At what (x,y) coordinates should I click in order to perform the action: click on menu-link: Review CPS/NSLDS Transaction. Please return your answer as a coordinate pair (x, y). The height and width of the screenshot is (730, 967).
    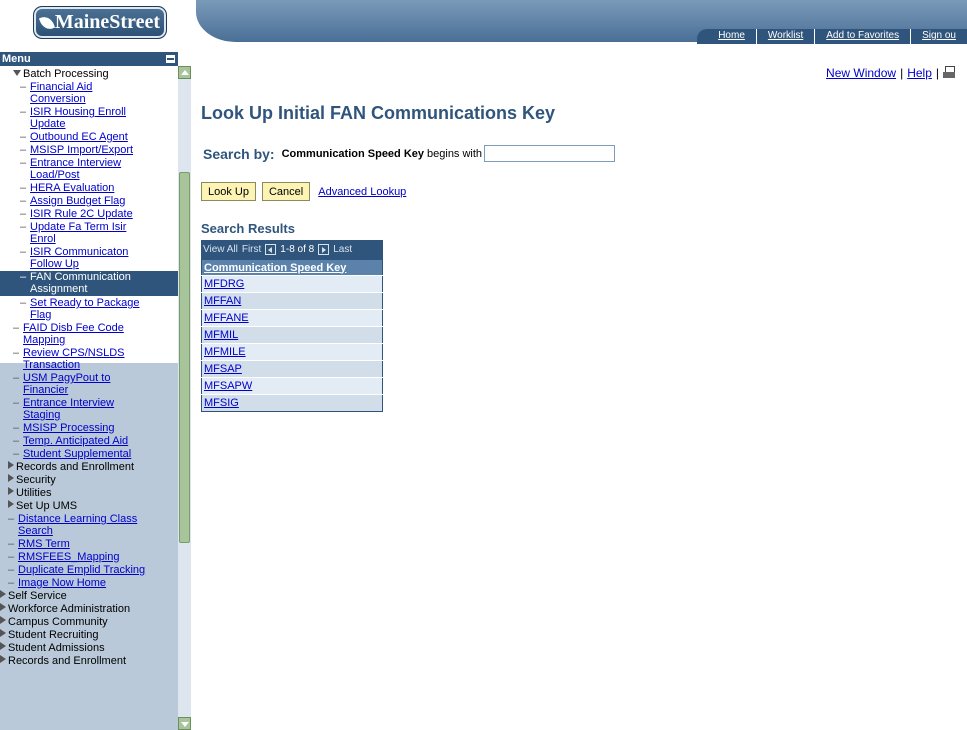
    Looking at the image, I should click on (73, 359).